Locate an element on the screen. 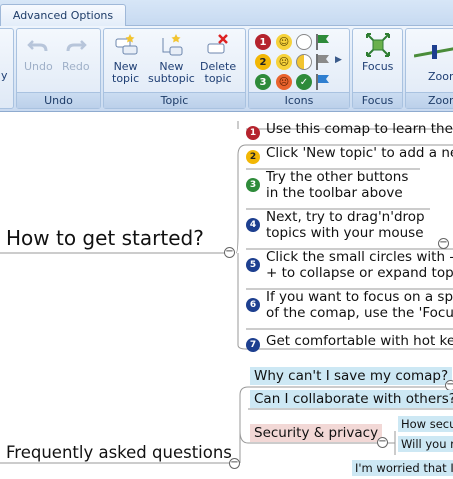  delete-topic-label-2: topic is located at coordinates (218, 78).